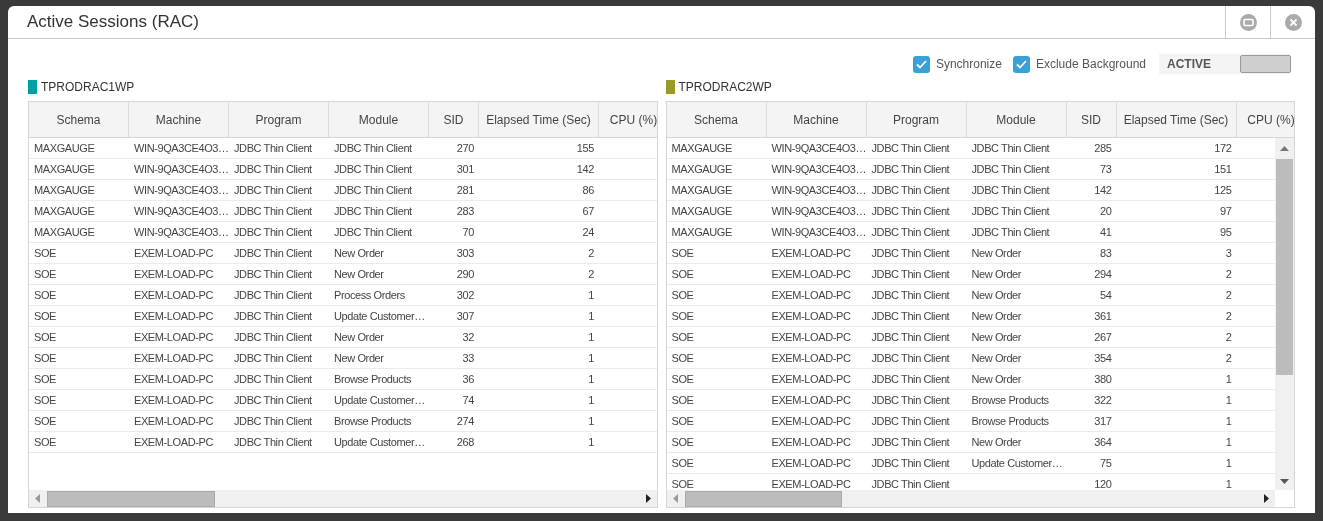 Image resolution: width=1323 pixels, height=521 pixels. What do you see at coordinates (113, 22) in the screenshot?
I see `window-title: Active Sessions (RAC)` at bounding box center [113, 22].